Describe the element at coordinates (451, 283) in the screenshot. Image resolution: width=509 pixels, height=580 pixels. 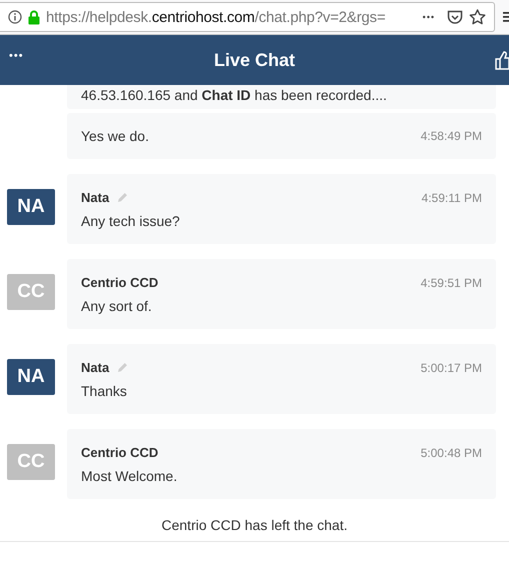
I see `message-time: 4:59:51 PM` at that location.